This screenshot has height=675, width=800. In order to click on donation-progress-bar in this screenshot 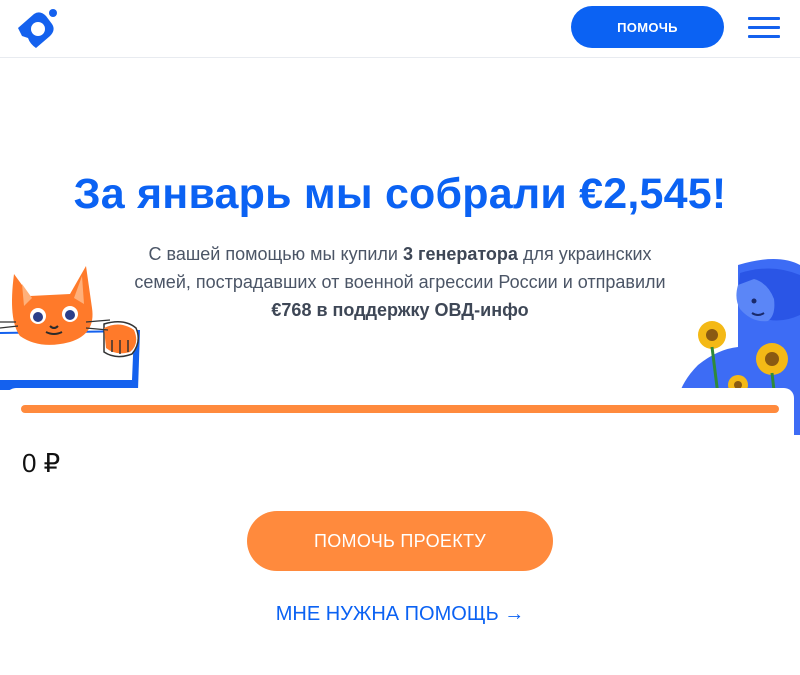, I will do `click(400, 409)`.